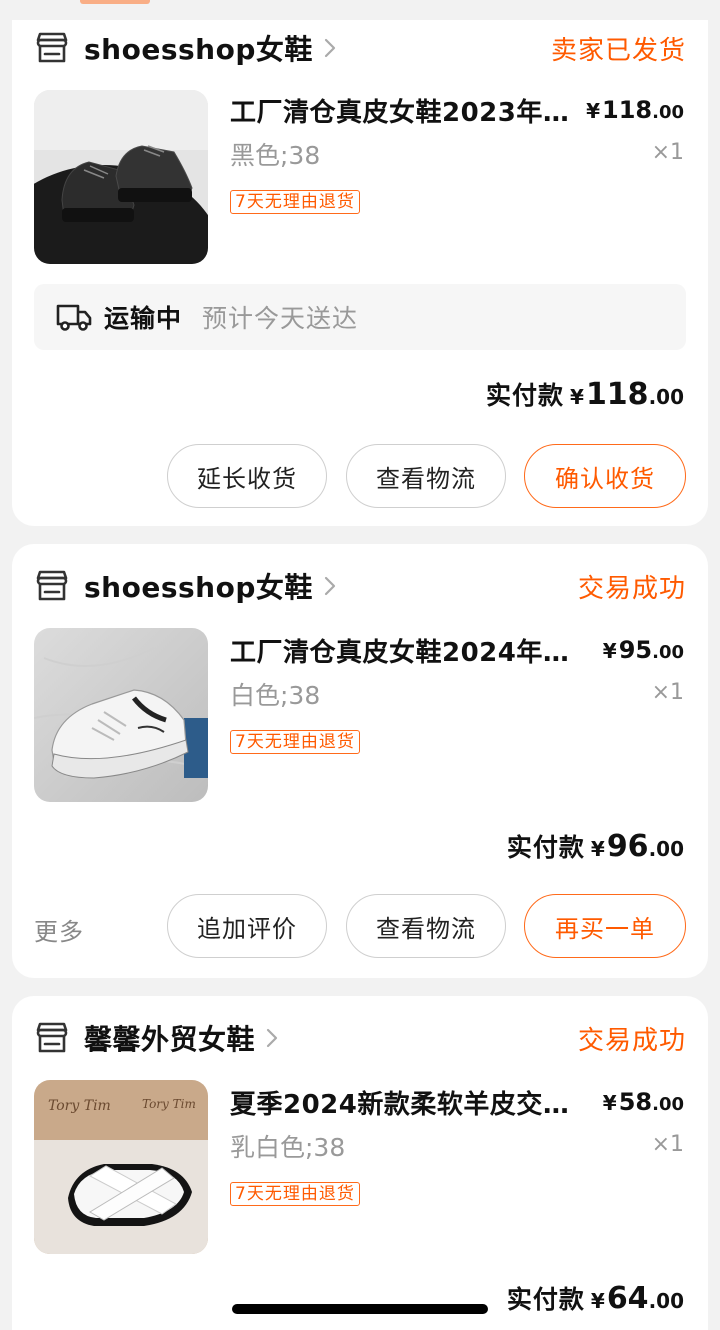 This screenshot has height=1330, width=720. I want to click on price-integer: 95, so click(635, 650).